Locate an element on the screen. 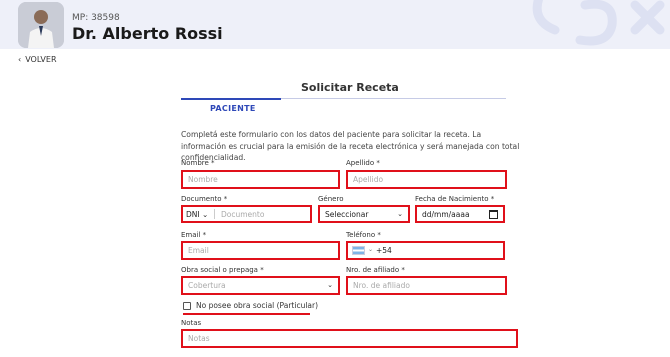 The image size is (670, 357). telefono-label: Teléfono * is located at coordinates (363, 235).